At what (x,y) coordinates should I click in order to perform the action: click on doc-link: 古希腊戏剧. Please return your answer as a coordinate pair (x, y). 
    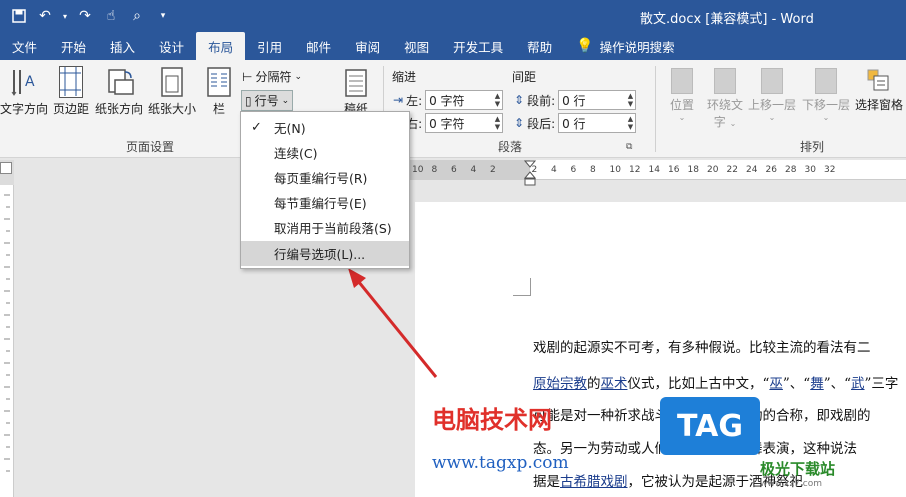
    Looking at the image, I should click on (594, 482).